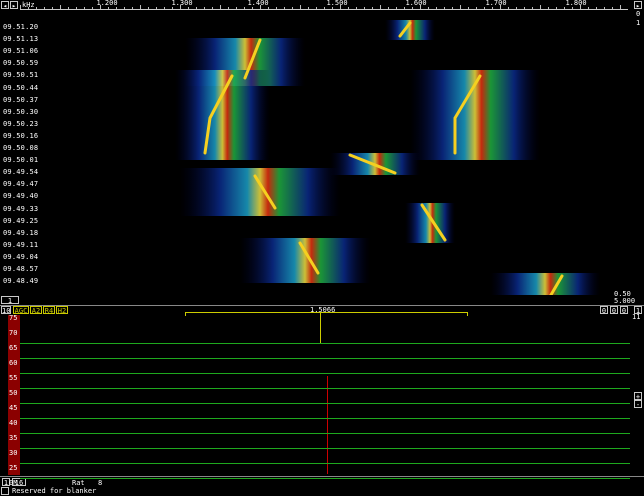  I want to click on waterfall-timestamp: 09.50.01, so click(21, 160).